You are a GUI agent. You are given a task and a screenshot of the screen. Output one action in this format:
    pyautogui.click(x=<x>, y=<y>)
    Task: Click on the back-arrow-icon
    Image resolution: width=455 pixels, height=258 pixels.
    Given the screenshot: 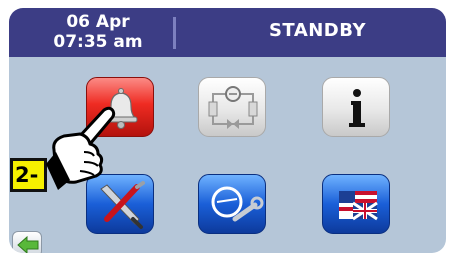 What is the action you would take?
    pyautogui.click(x=28, y=244)
    